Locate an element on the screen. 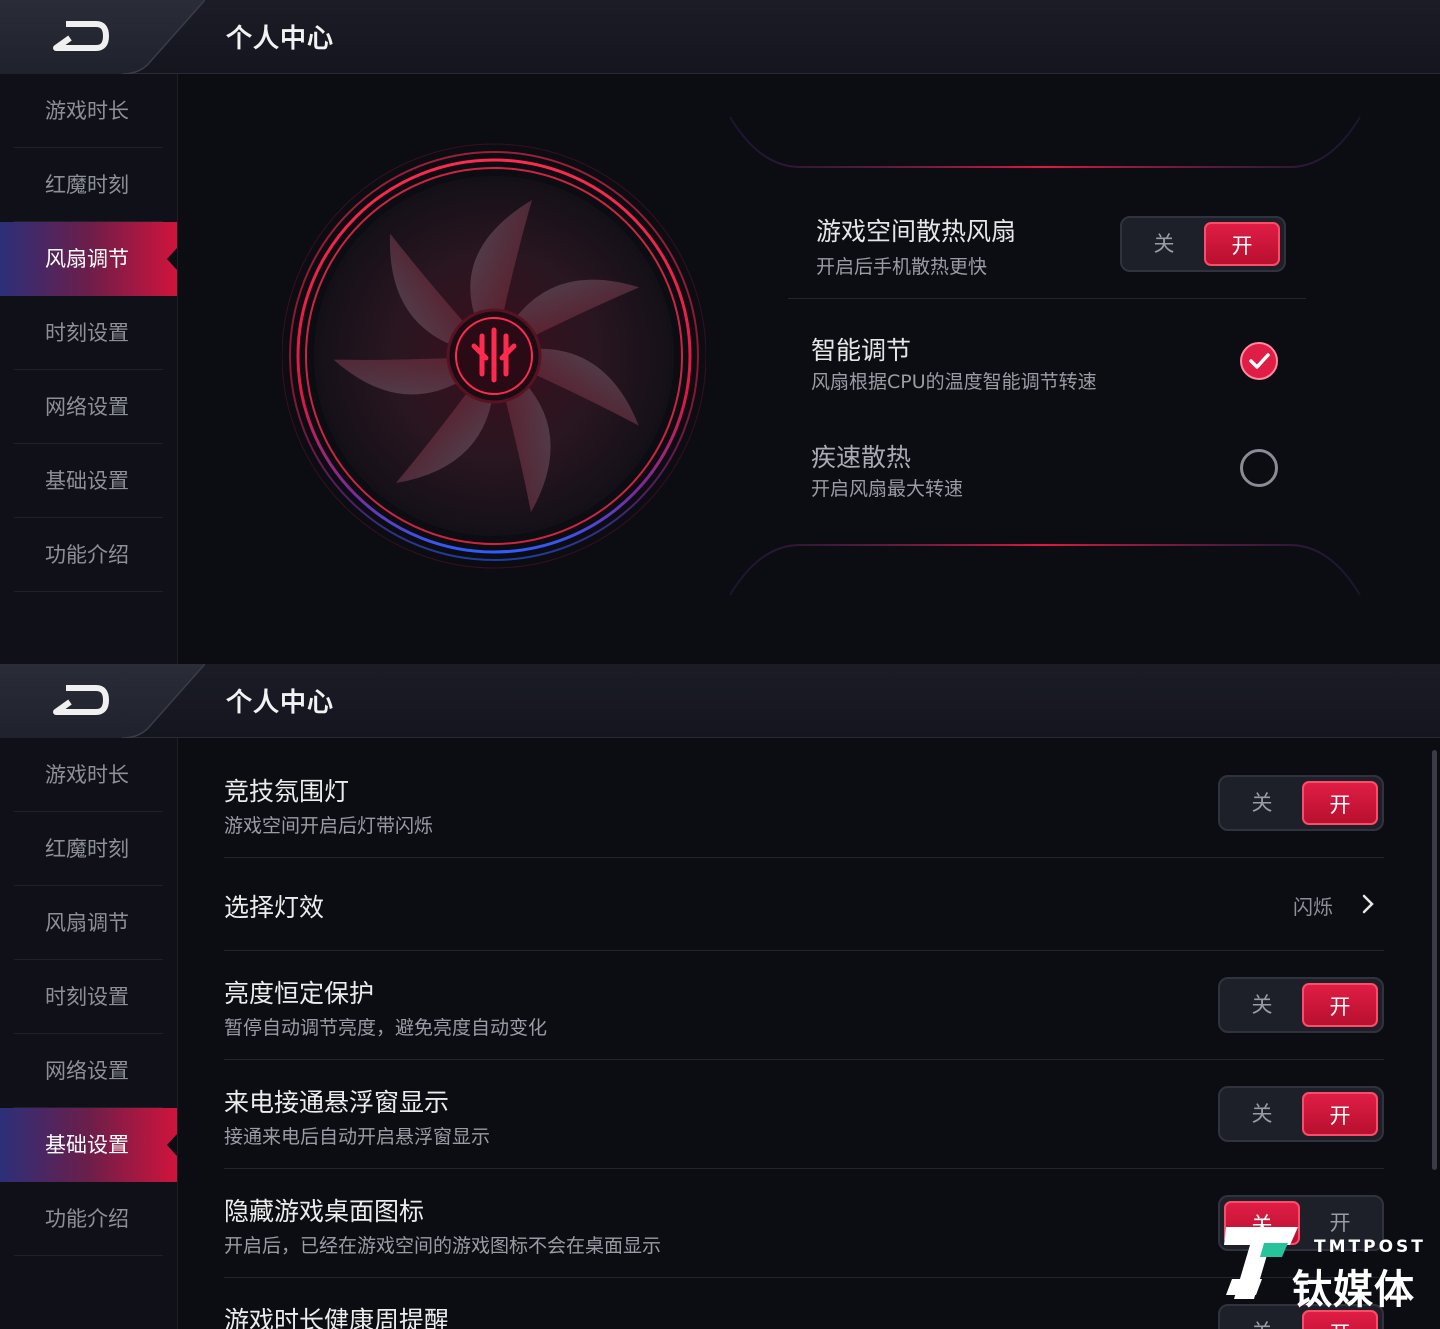 The width and height of the screenshot is (1440, 1329). ambient-light-toggle: 关 开 is located at coordinates (1301, 803).